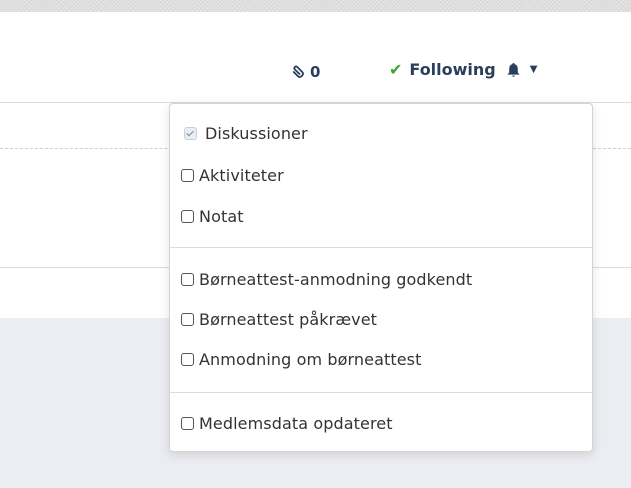 Image resolution: width=631 pixels, height=488 pixels. I want to click on option-borneattest-anmodning-godkendt: Børneattest-anmodning godkendt, so click(326, 279).